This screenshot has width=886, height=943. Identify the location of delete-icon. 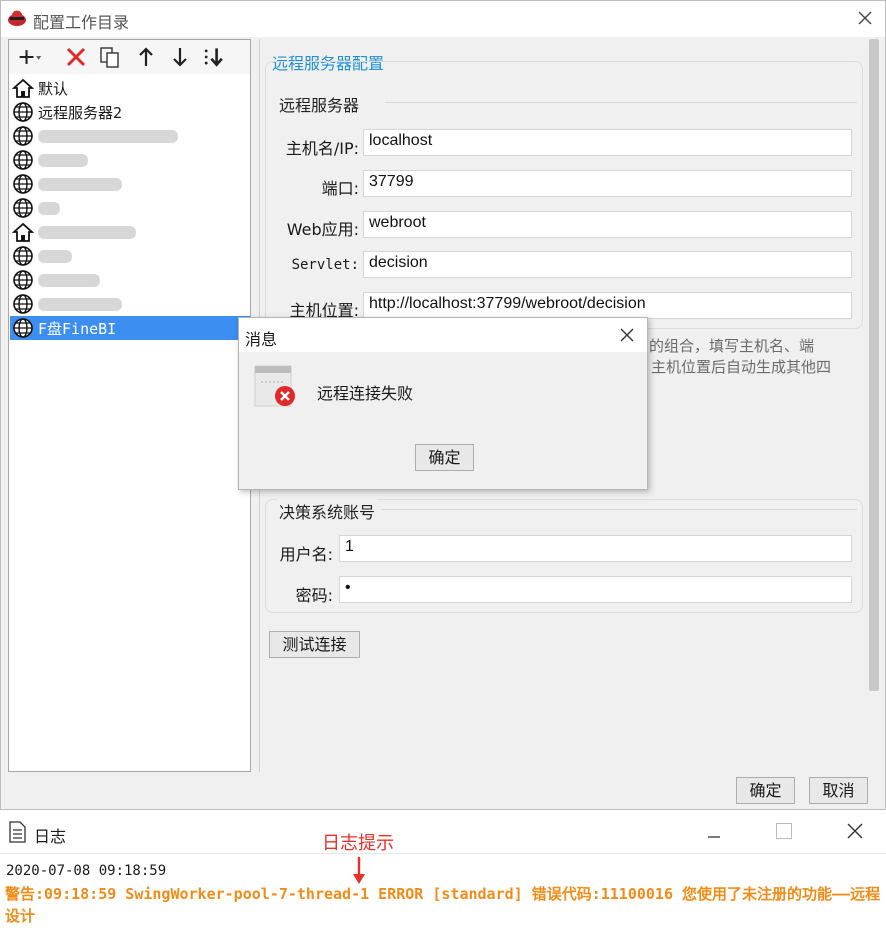
(76, 57).